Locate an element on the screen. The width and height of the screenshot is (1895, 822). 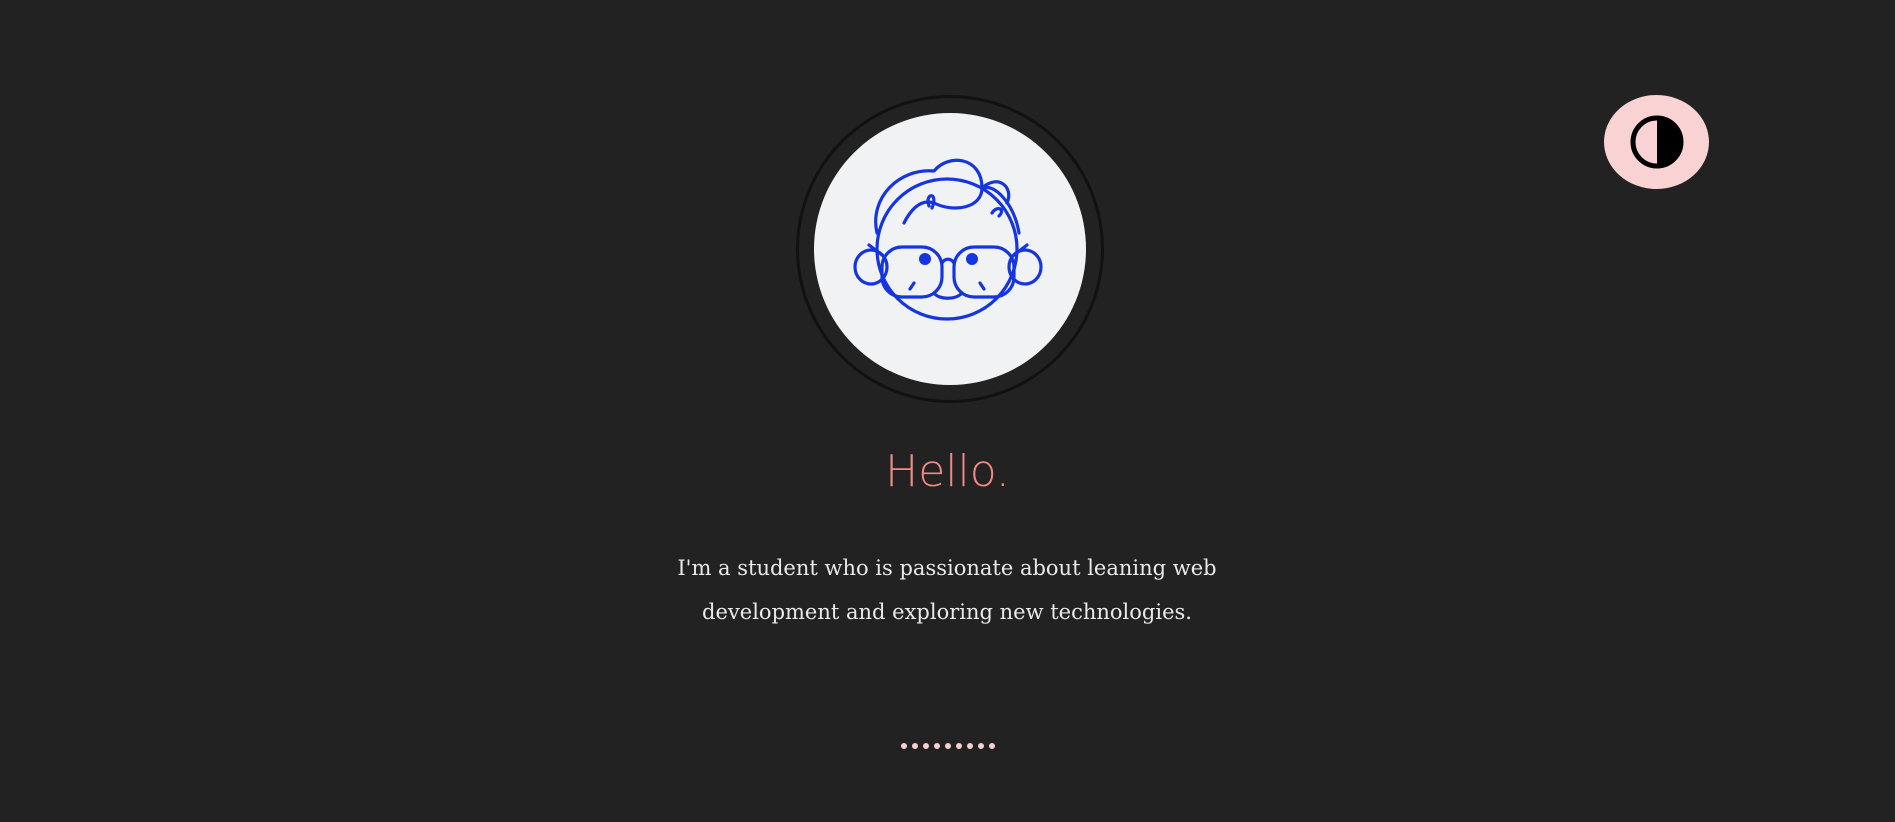
avatar is located at coordinates (950, 249).